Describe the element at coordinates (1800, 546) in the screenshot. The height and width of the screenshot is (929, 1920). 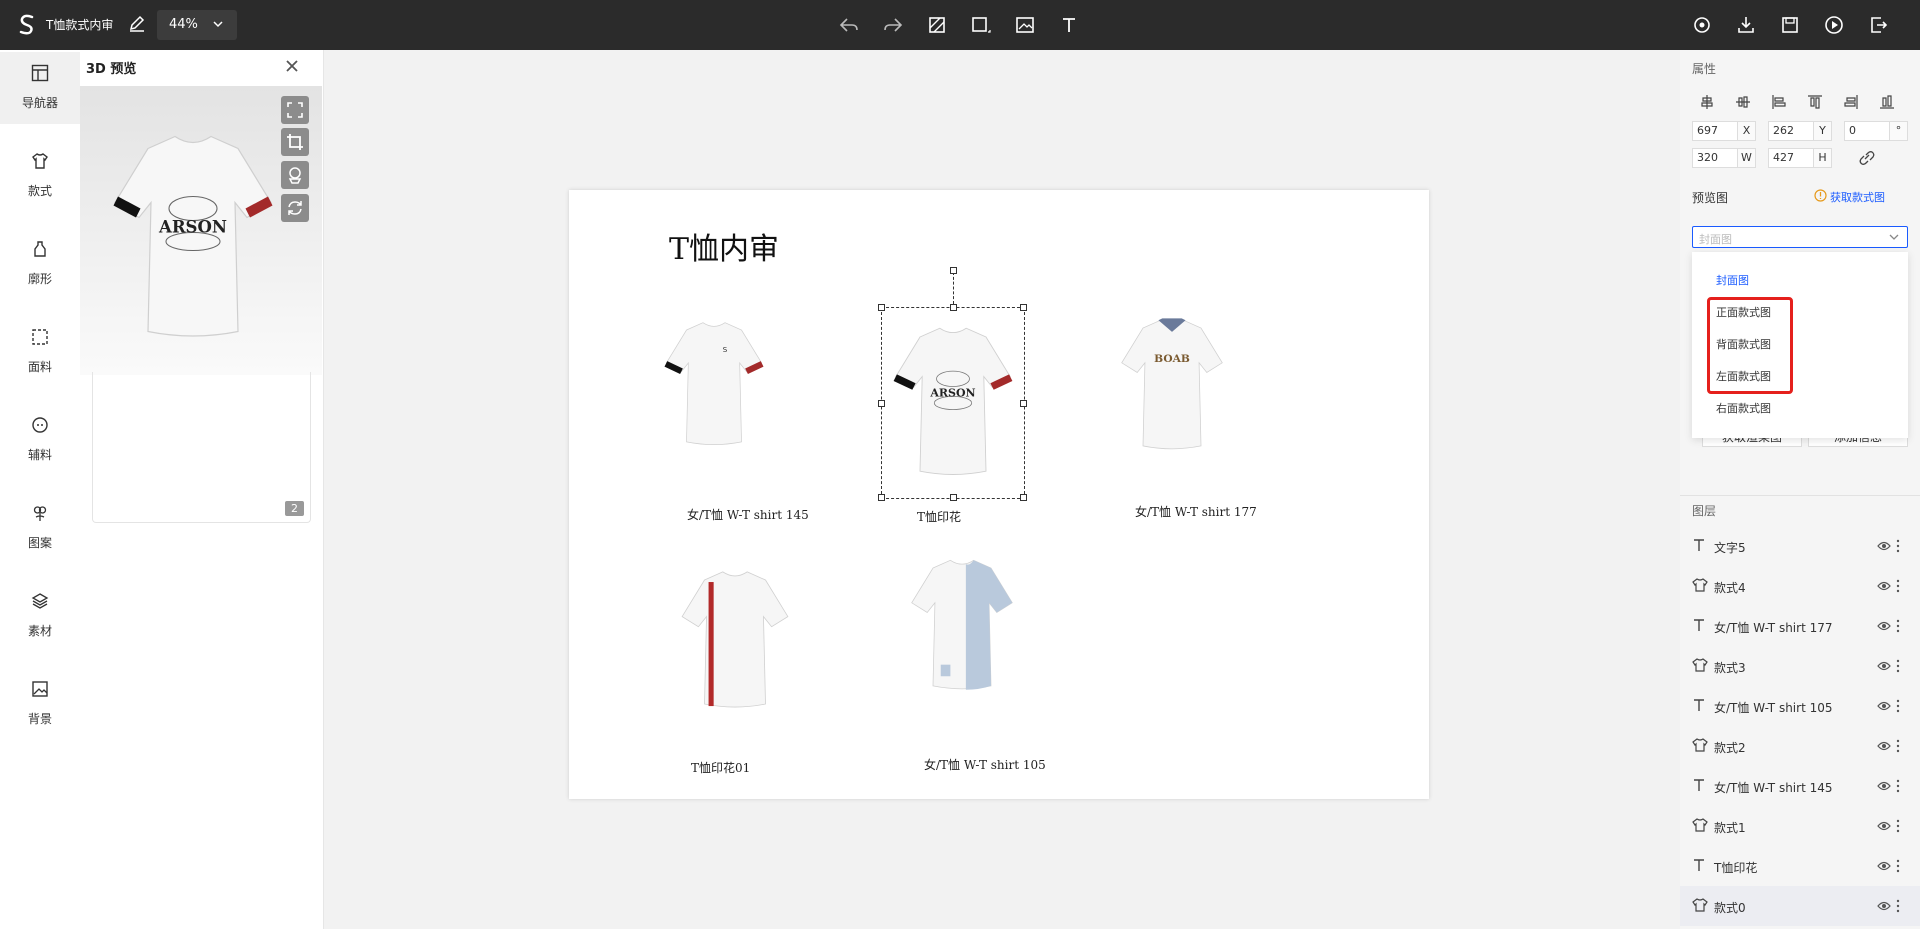
I see `layer-item: 文字5` at that location.